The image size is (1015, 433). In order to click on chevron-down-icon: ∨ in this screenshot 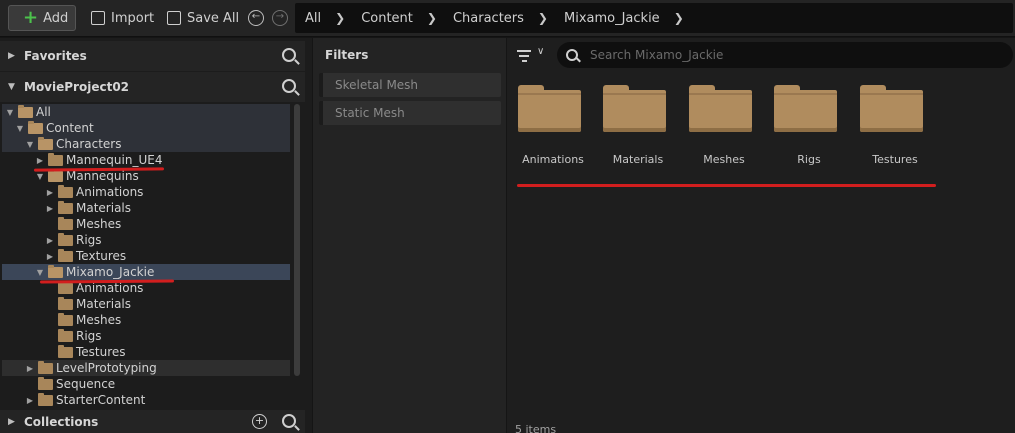, I will do `click(540, 51)`.